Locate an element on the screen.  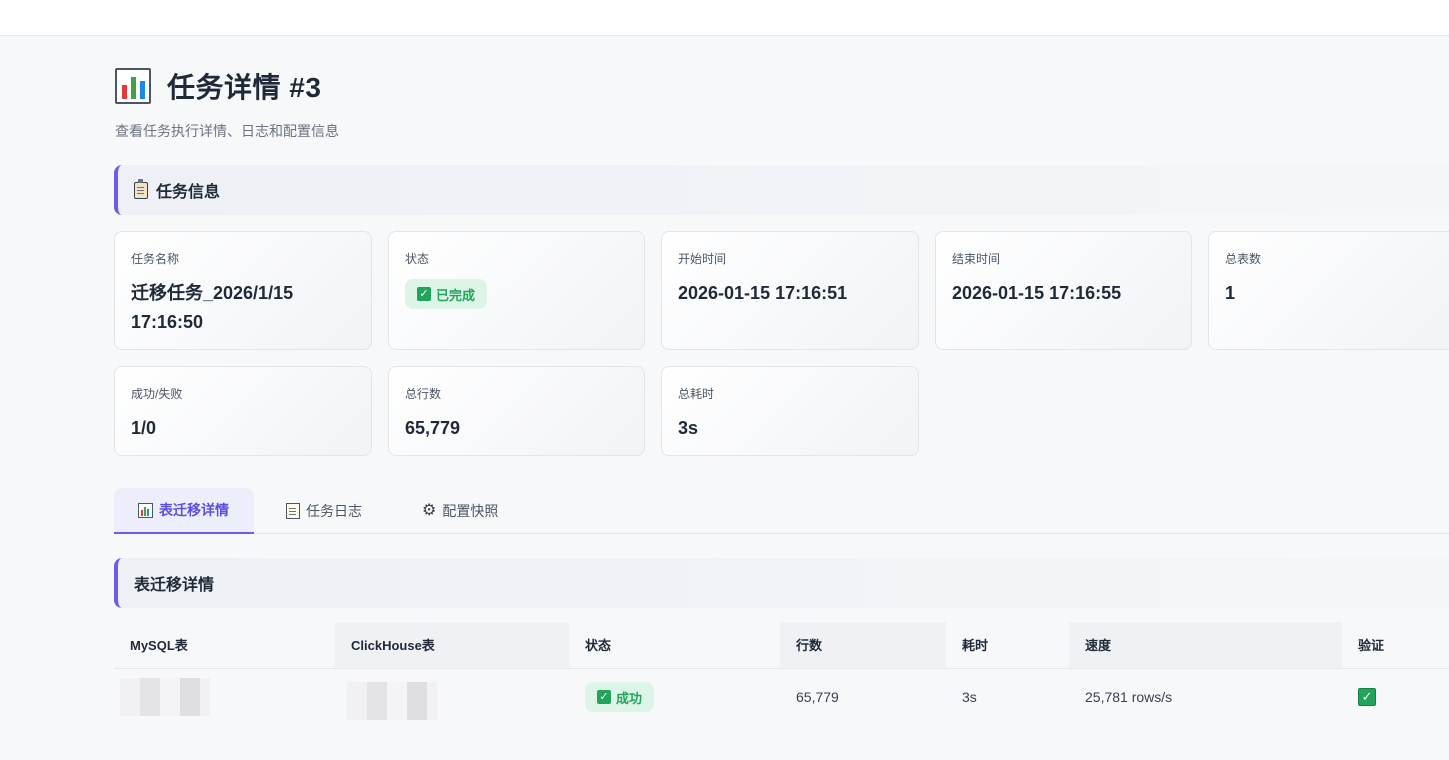
task-info-section-header: 任务信息 is located at coordinates (781, 190).